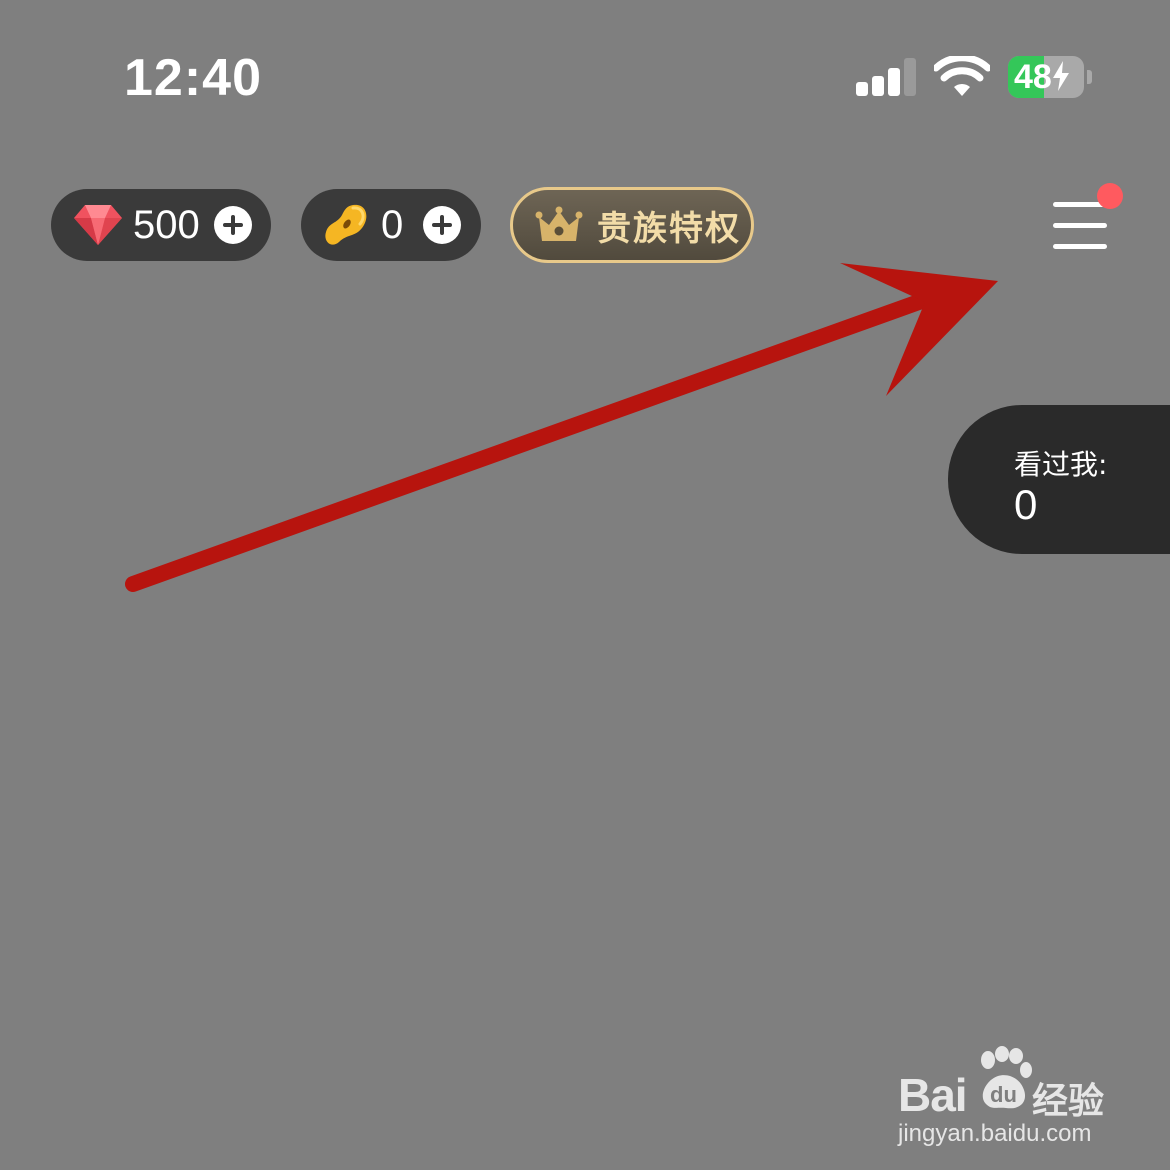 The image size is (1170, 1170). Describe the element at coordinates (1033, 77) in the screenshot. I see `battery-level: 48` at that location.